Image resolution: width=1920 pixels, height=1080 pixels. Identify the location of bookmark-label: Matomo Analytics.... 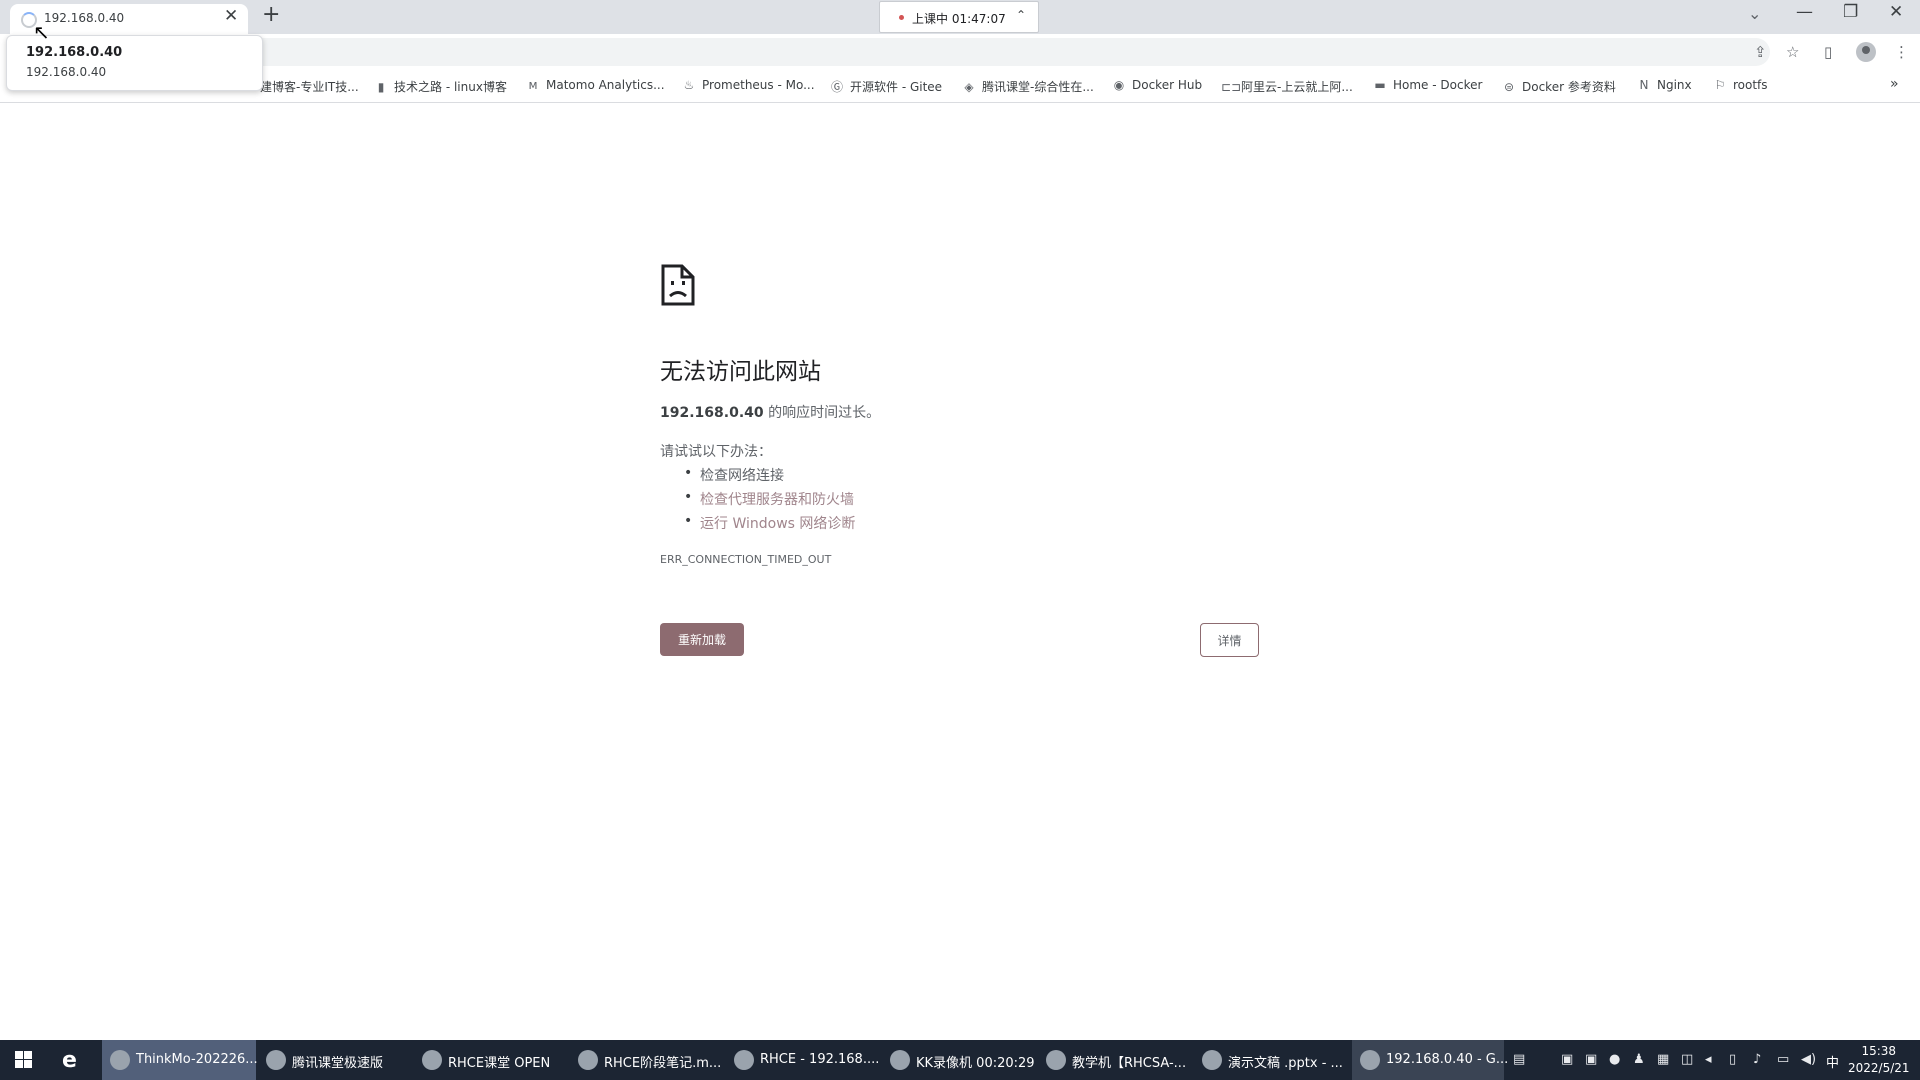
(605, 85).